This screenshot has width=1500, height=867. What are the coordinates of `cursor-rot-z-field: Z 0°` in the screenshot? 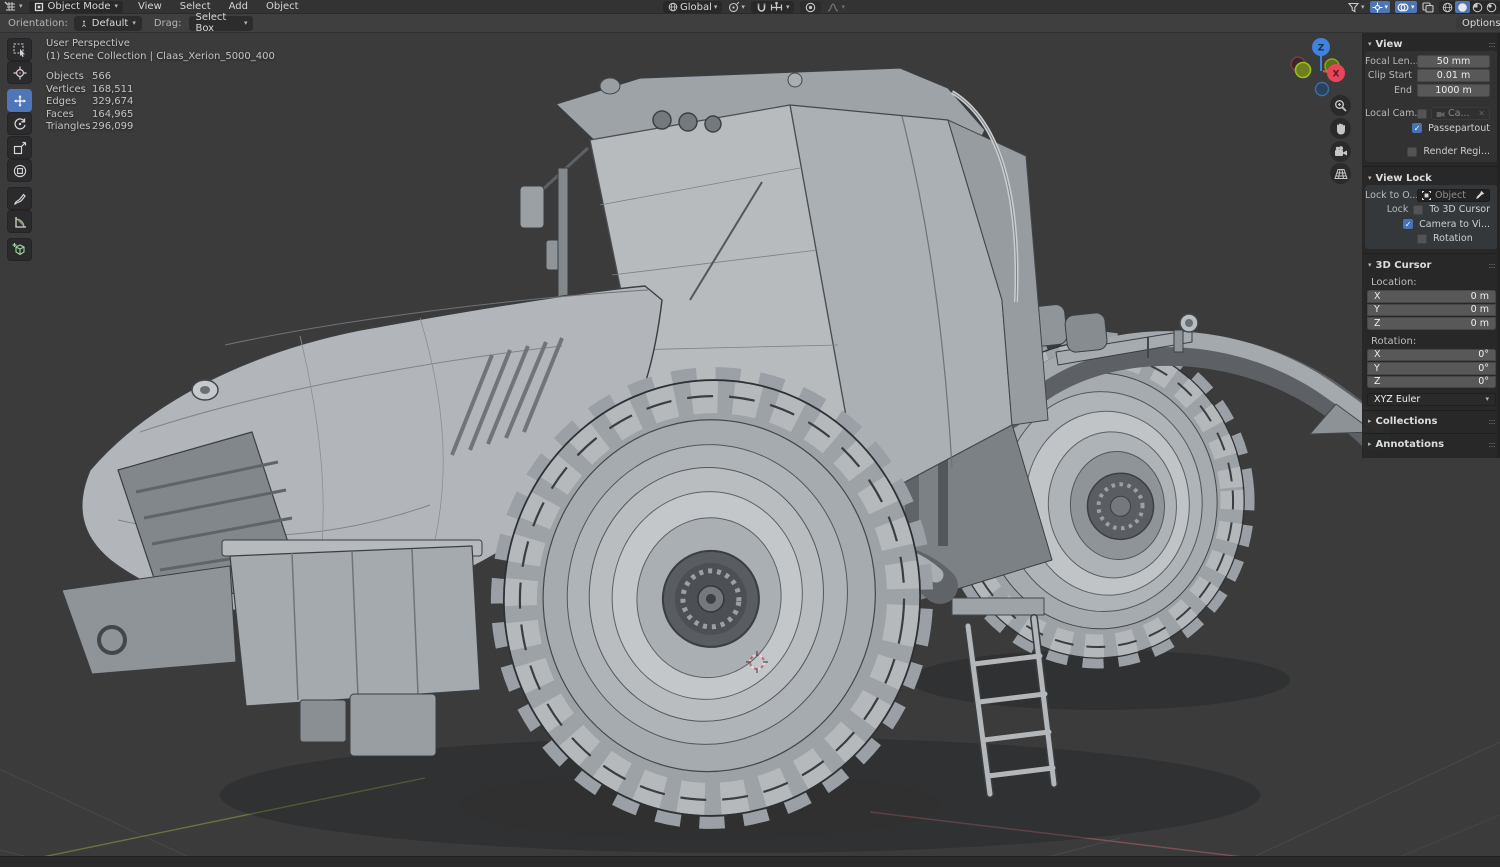 It's located at (1431, 381).